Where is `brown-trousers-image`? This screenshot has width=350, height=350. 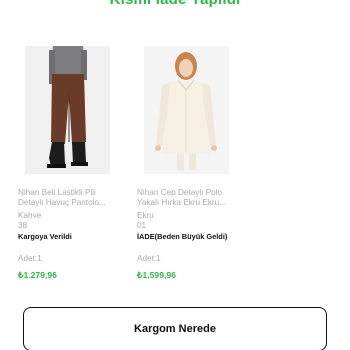 brown-trousers-image is located at coordinates (67, 110).